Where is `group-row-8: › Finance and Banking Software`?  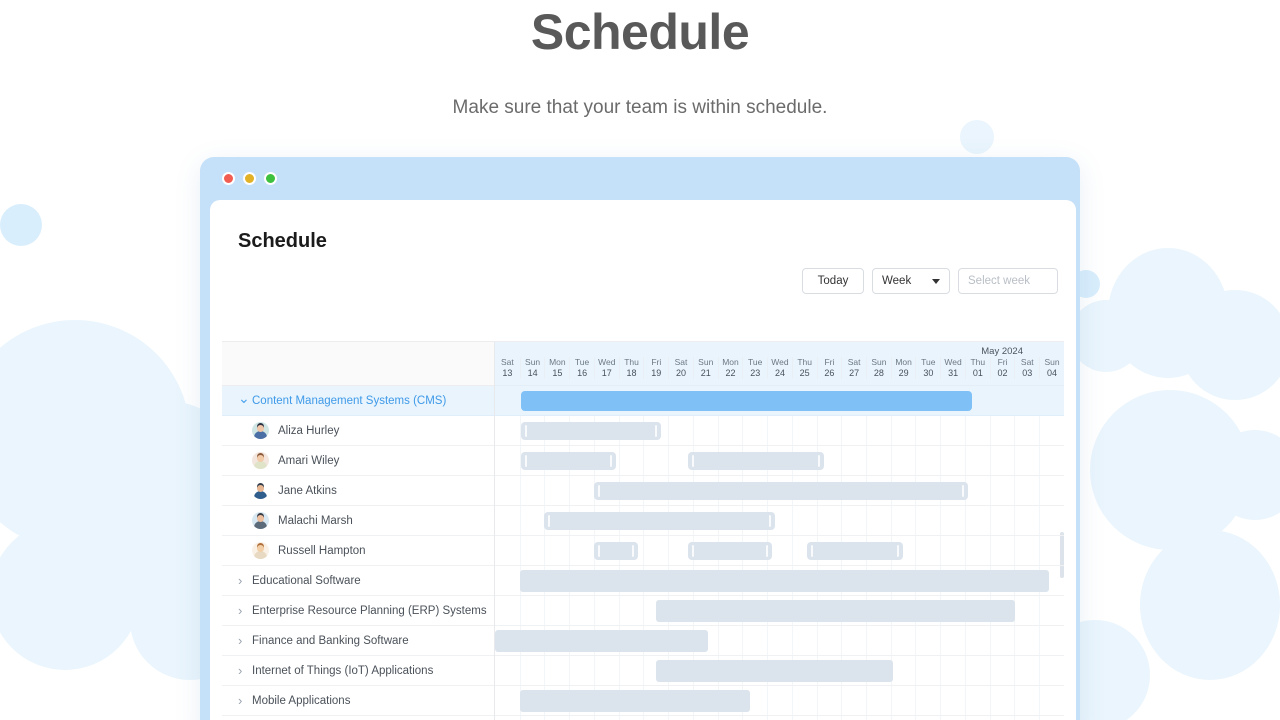 group-row-8: › Finance and Banking Software is located at coordinates (358, 641).